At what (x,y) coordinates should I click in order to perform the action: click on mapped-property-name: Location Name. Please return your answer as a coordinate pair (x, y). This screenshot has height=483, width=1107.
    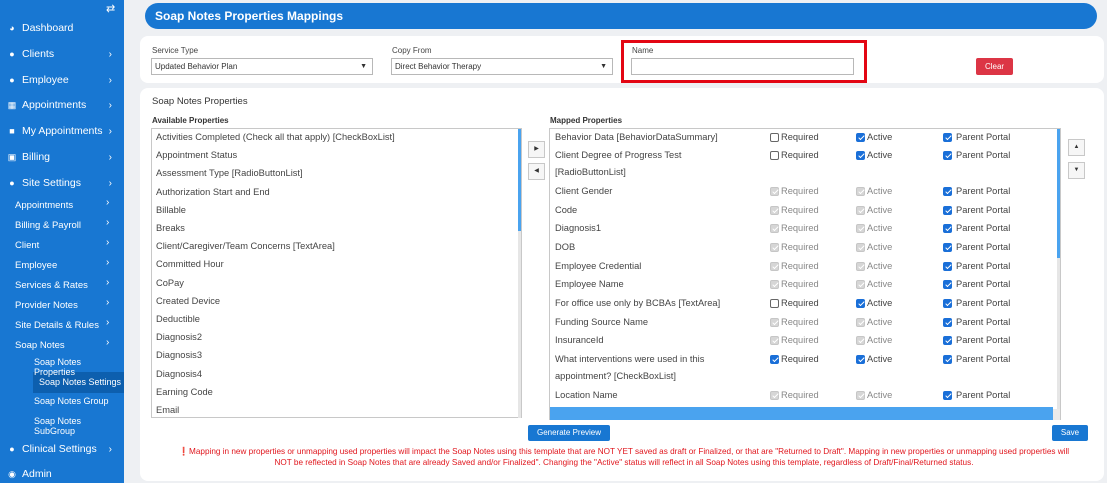
    Looking at the image, I should click on (586, 395).